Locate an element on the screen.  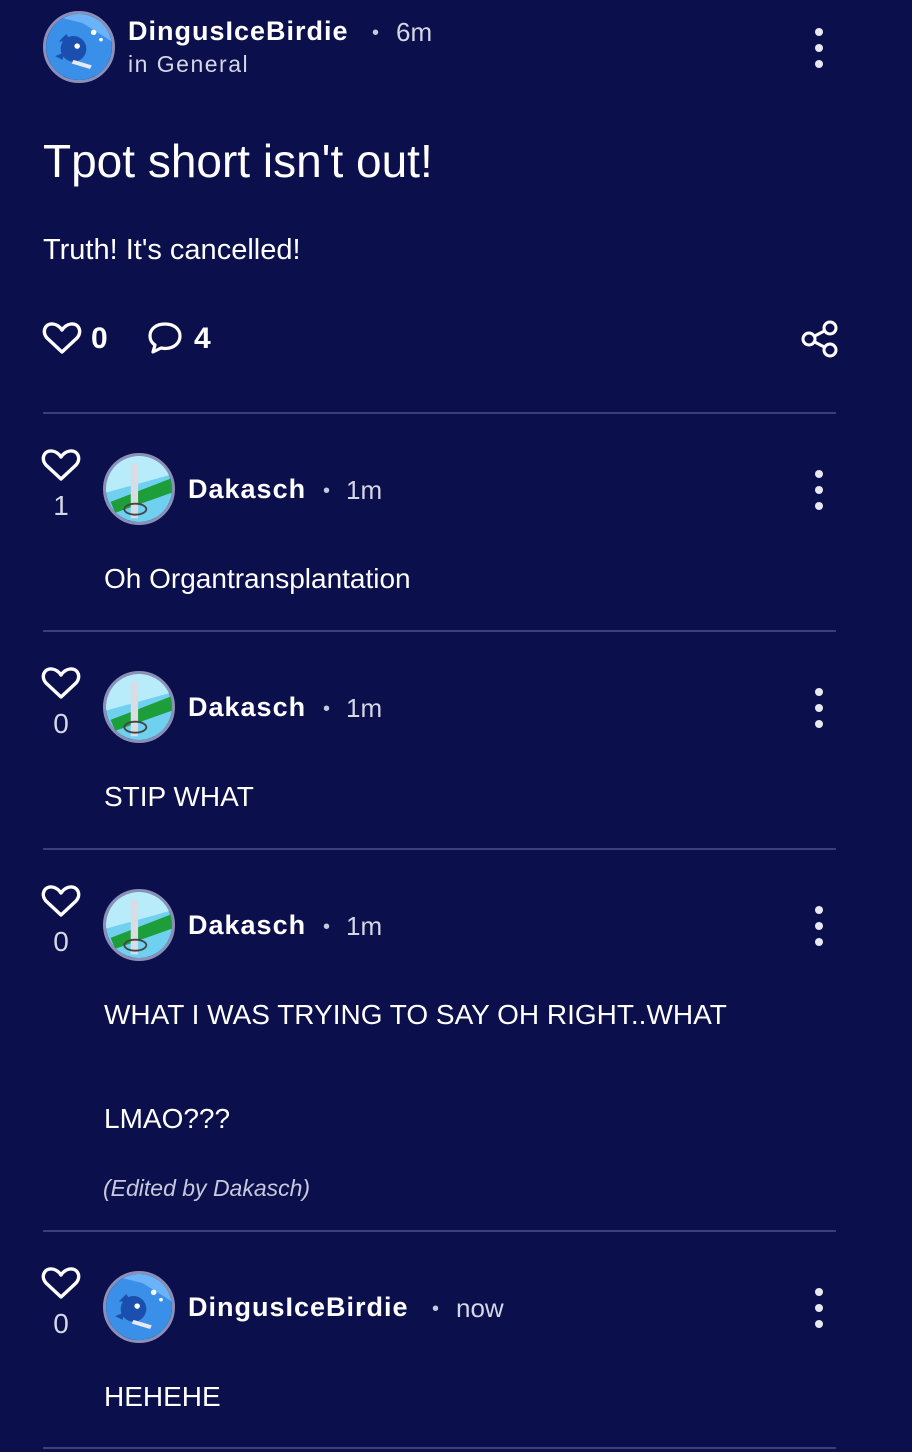
comment-time: now is located at coordinates (480, 1308).